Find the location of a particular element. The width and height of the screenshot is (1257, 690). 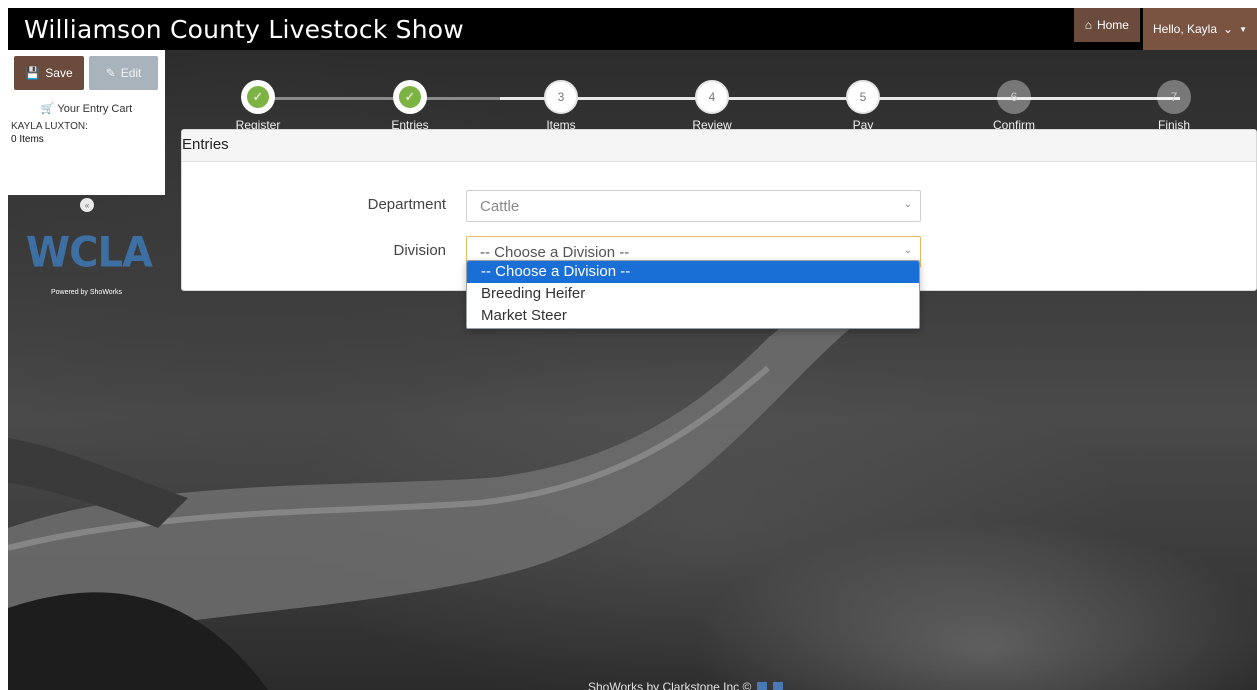

division-value: -- Choose a Division -- is located at coordinates (555, 252).